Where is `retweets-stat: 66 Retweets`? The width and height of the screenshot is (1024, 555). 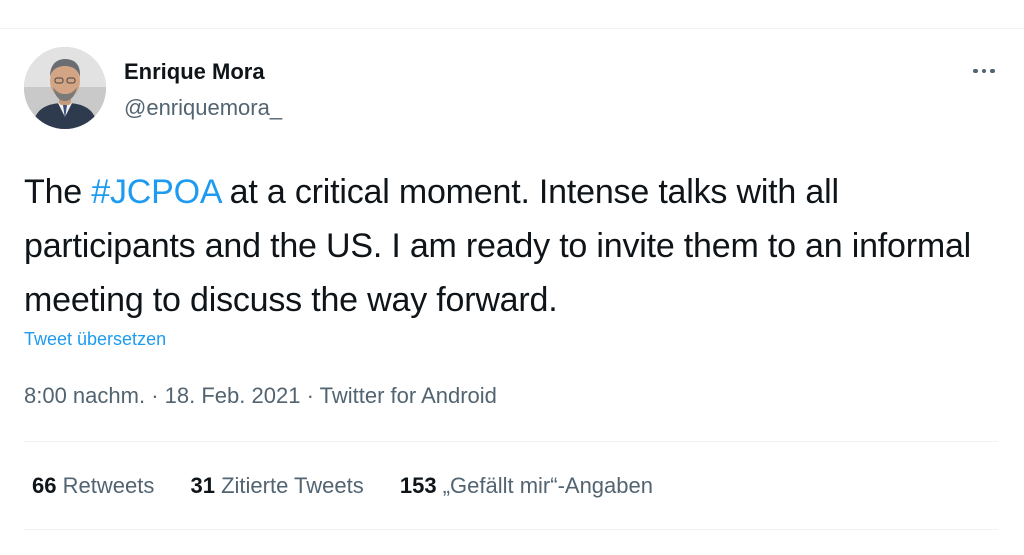 retweets-stat: 66 Retweets is located at coordinates (93, 486).